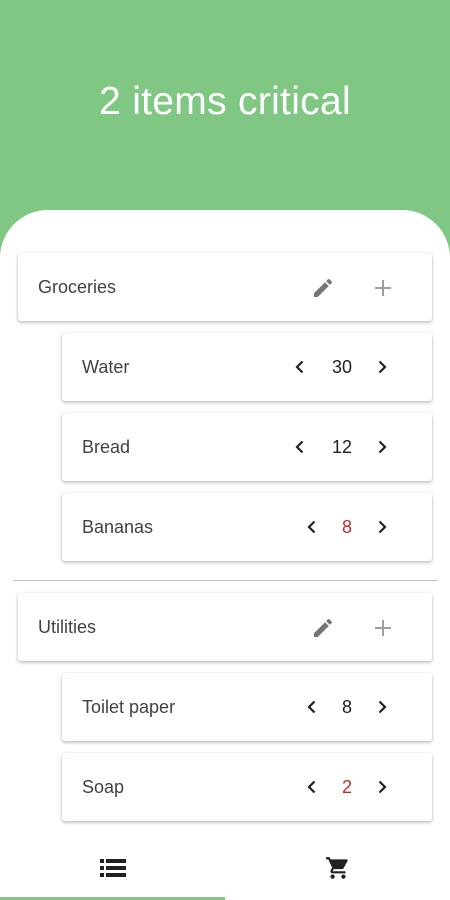 The image size is (450, 900). I want to click on item-name: Water, so click(106, 367).